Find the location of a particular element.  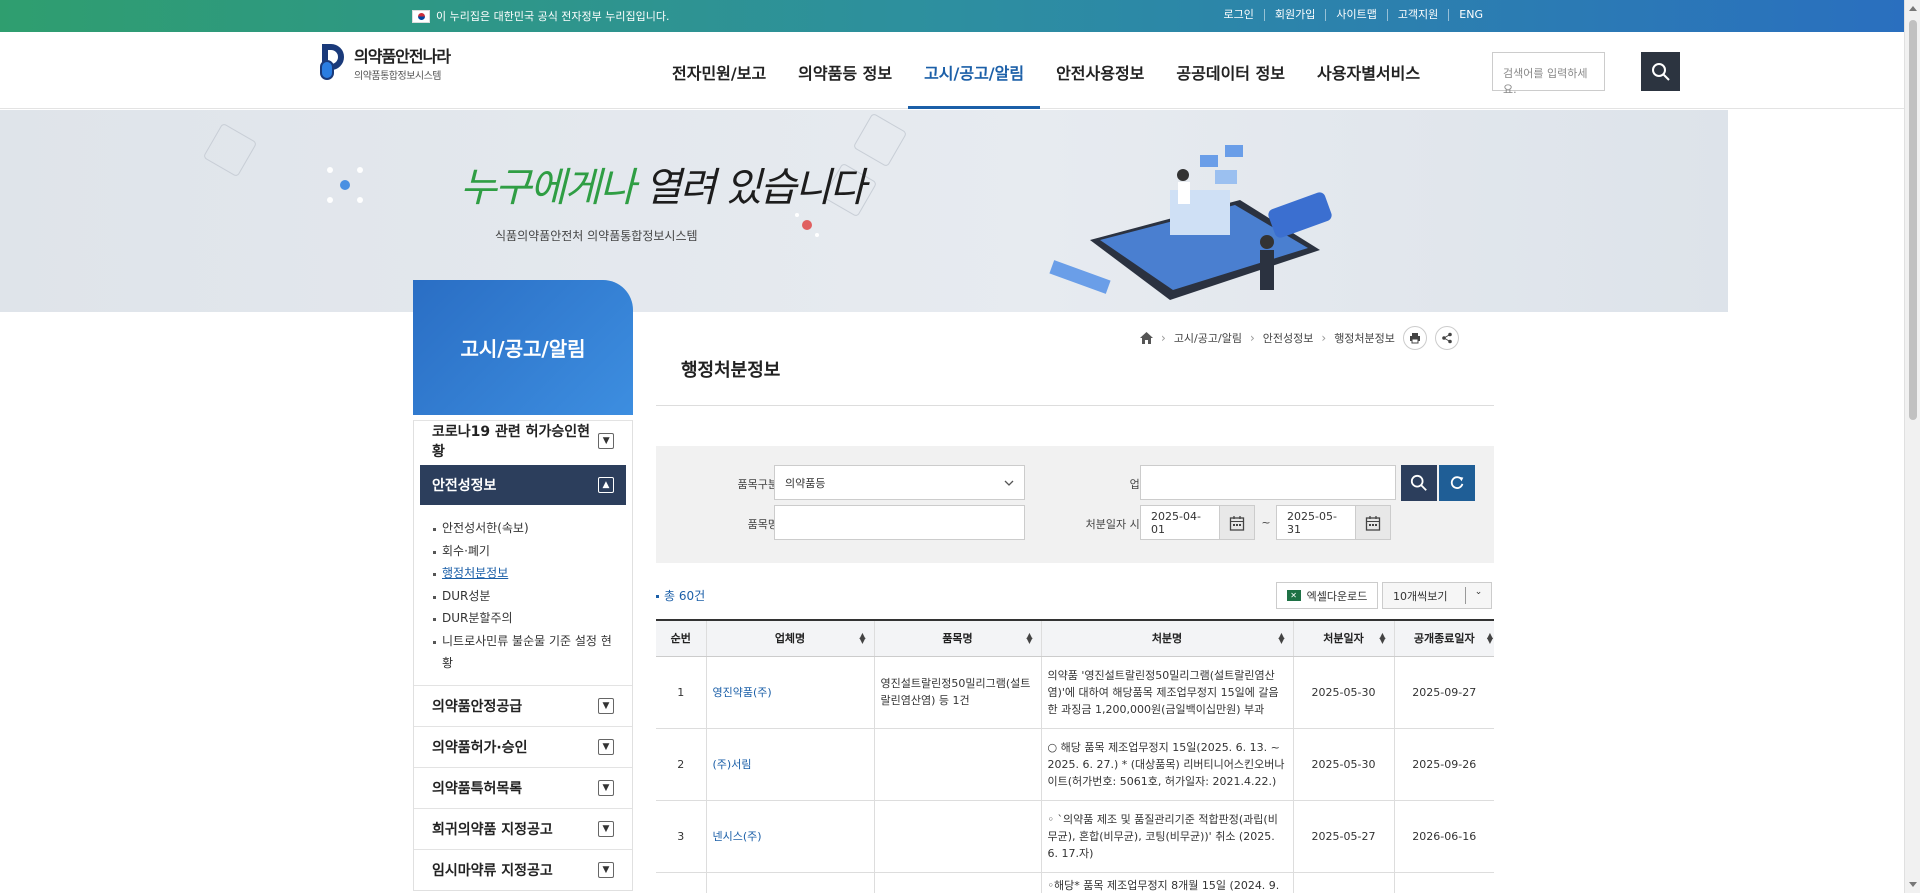

home-icon is located at coordinates (1146, 338).